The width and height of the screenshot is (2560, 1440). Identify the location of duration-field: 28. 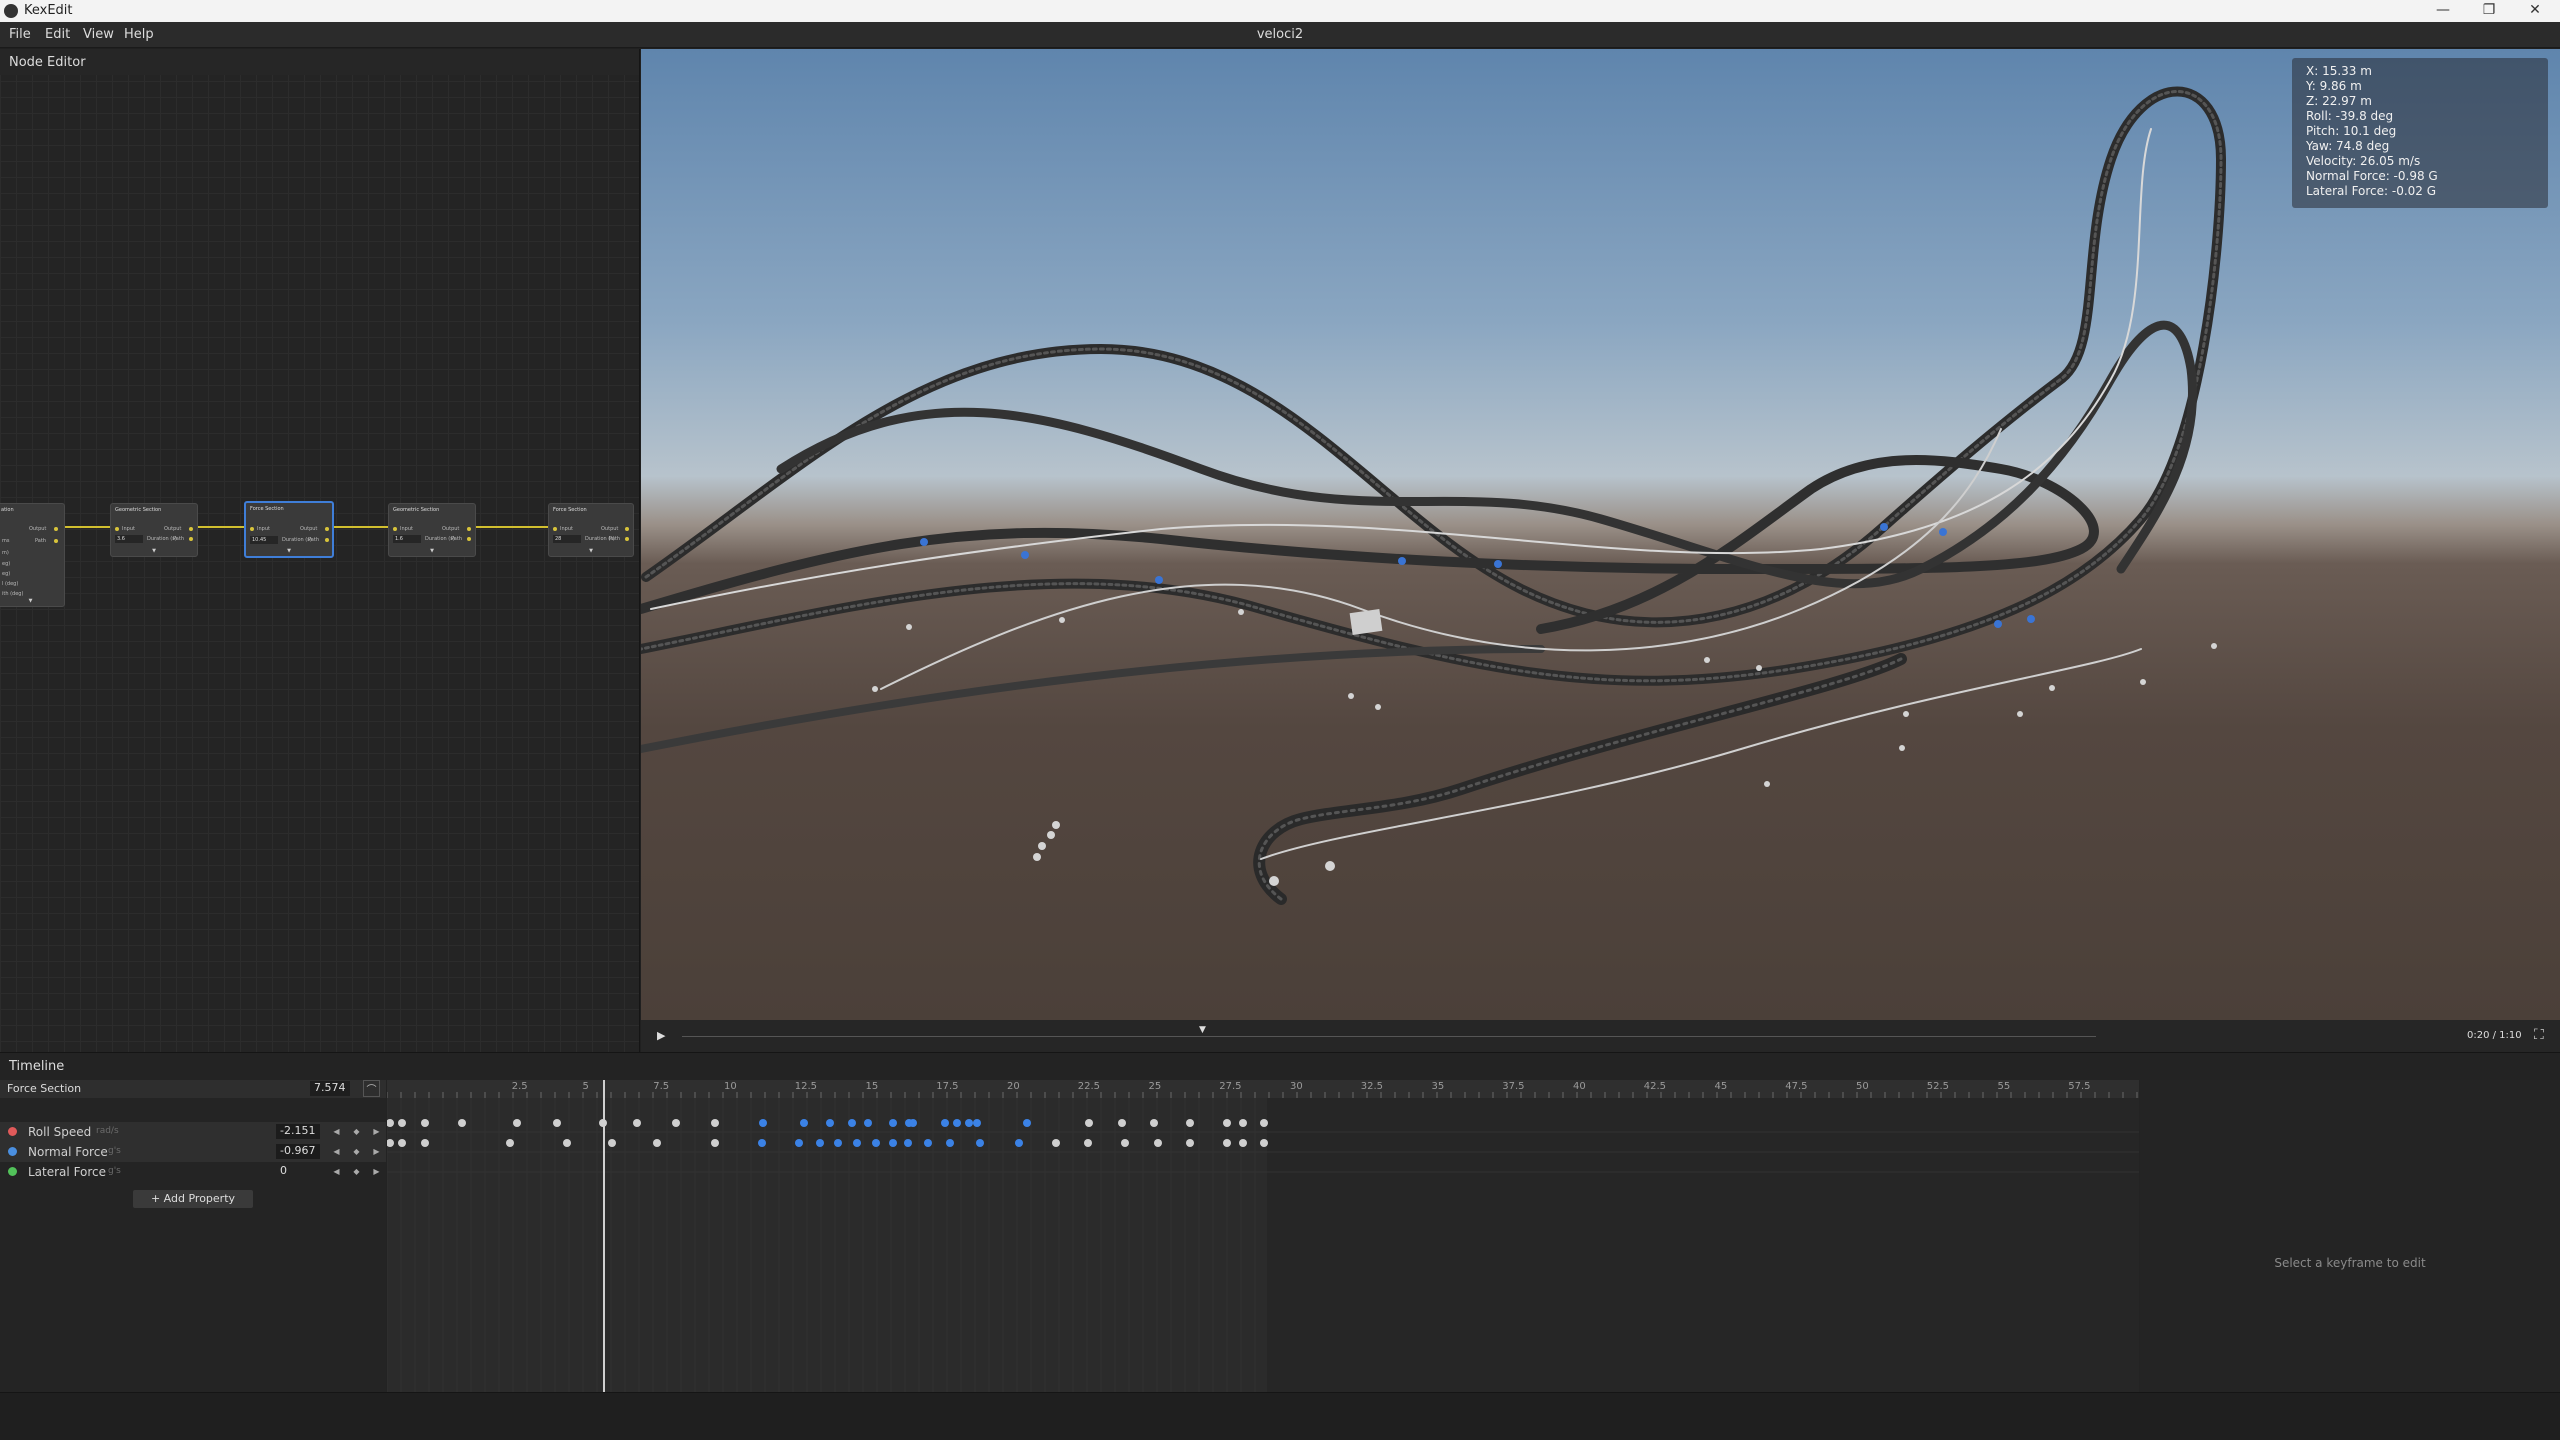
(567, 539).